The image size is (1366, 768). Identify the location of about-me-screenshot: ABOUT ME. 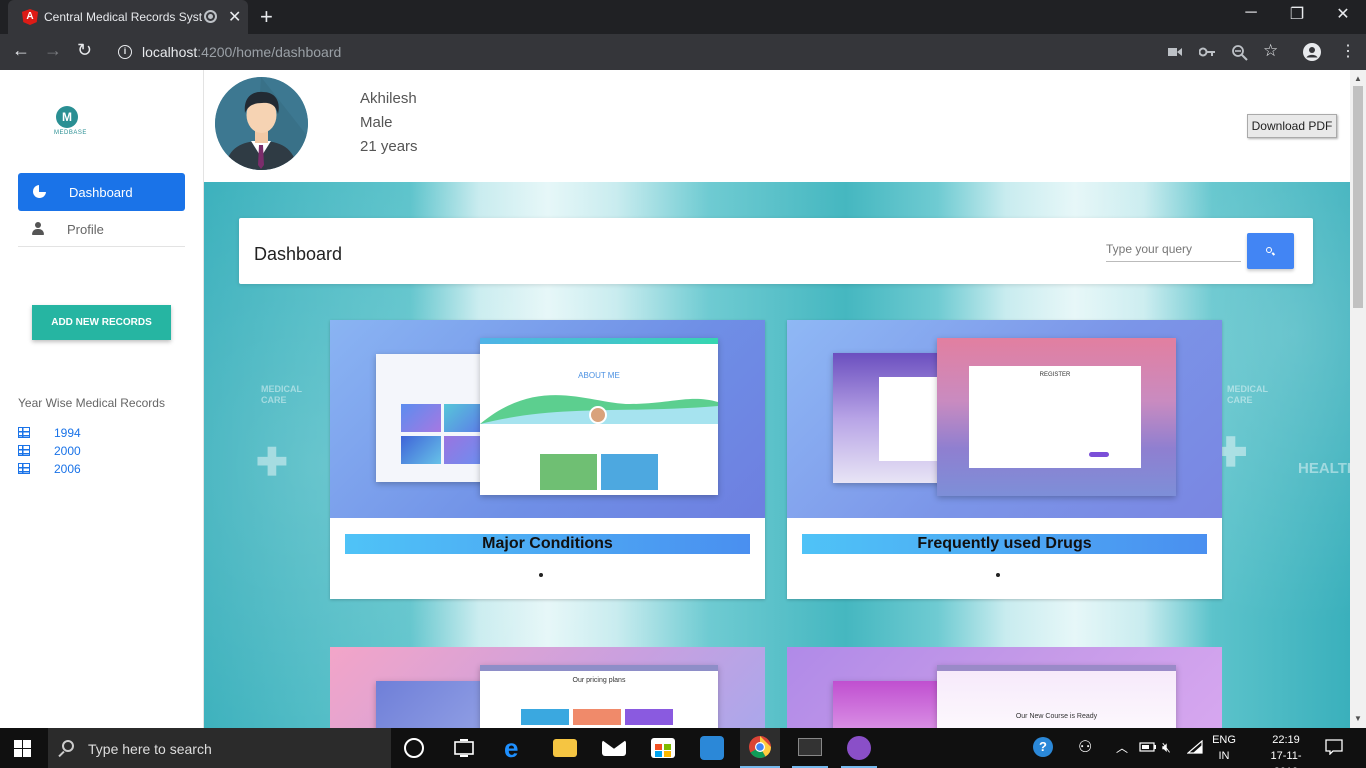
(599, 416).